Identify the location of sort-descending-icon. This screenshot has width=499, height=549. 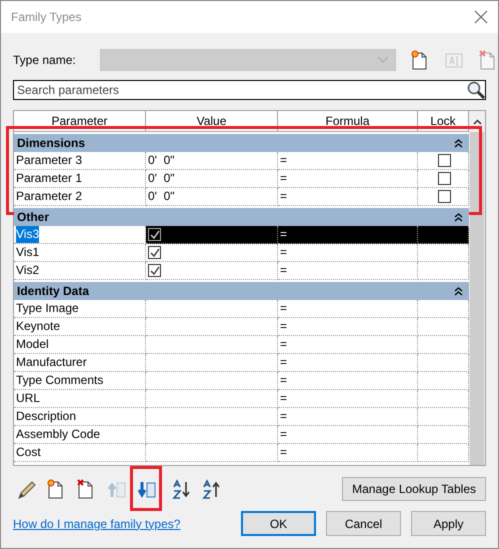
(212, 488).